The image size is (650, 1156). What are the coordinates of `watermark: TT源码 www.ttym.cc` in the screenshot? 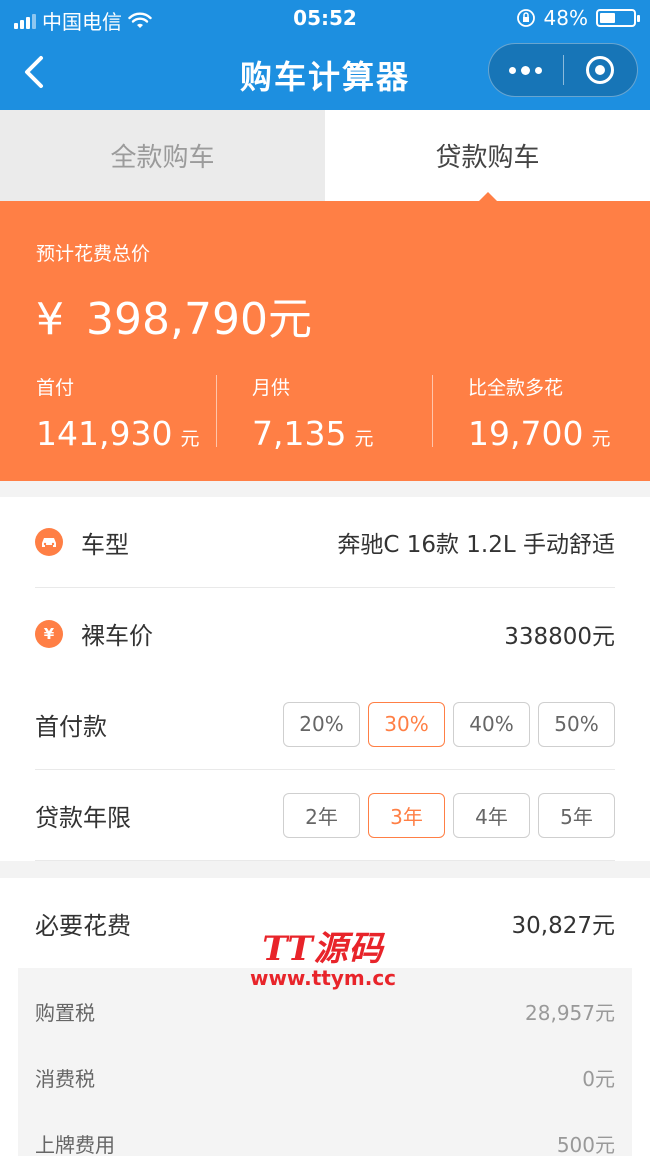 It's located at (323, 961).